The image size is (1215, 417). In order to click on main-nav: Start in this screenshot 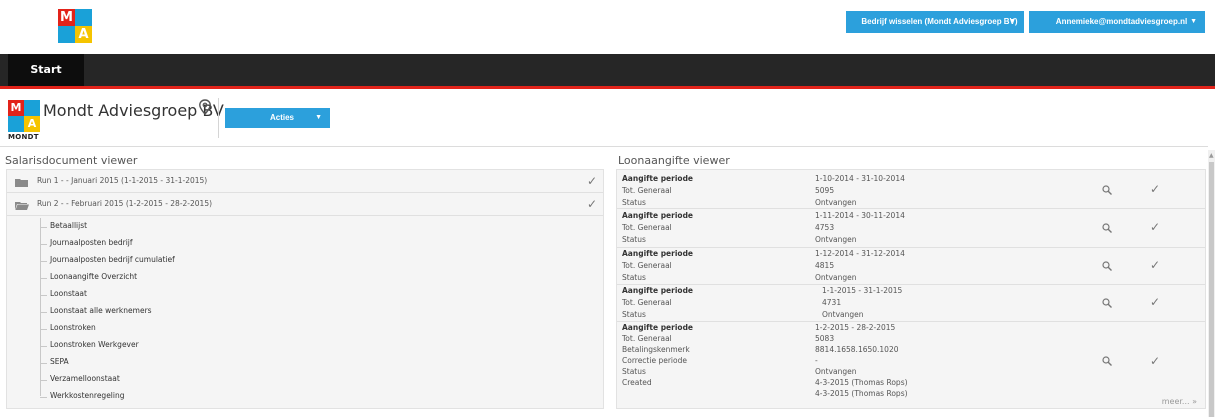, I will do `click(607, 71)`.